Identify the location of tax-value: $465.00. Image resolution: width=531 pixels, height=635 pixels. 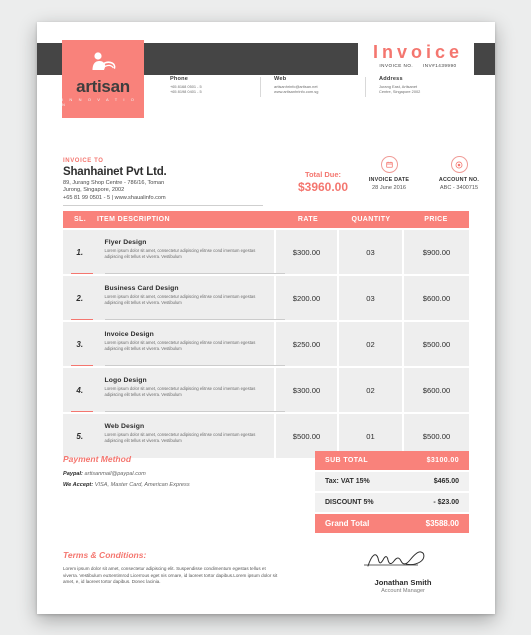
(446, 481).